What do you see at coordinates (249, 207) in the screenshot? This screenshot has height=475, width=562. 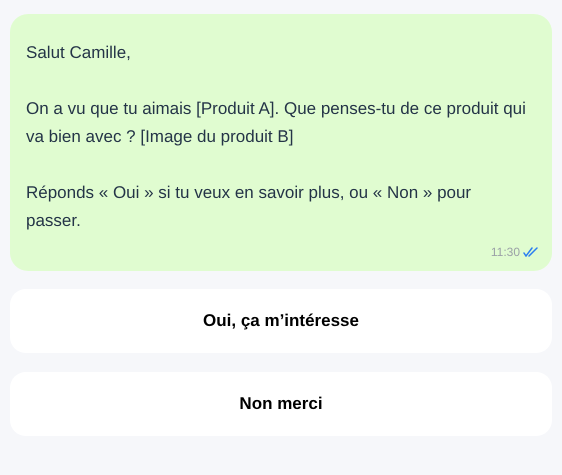 I see `message-text: Réponds « Oui » si tu veux en savoir plus, ou « Non » pour passer.` at bounding box center [249, 207].